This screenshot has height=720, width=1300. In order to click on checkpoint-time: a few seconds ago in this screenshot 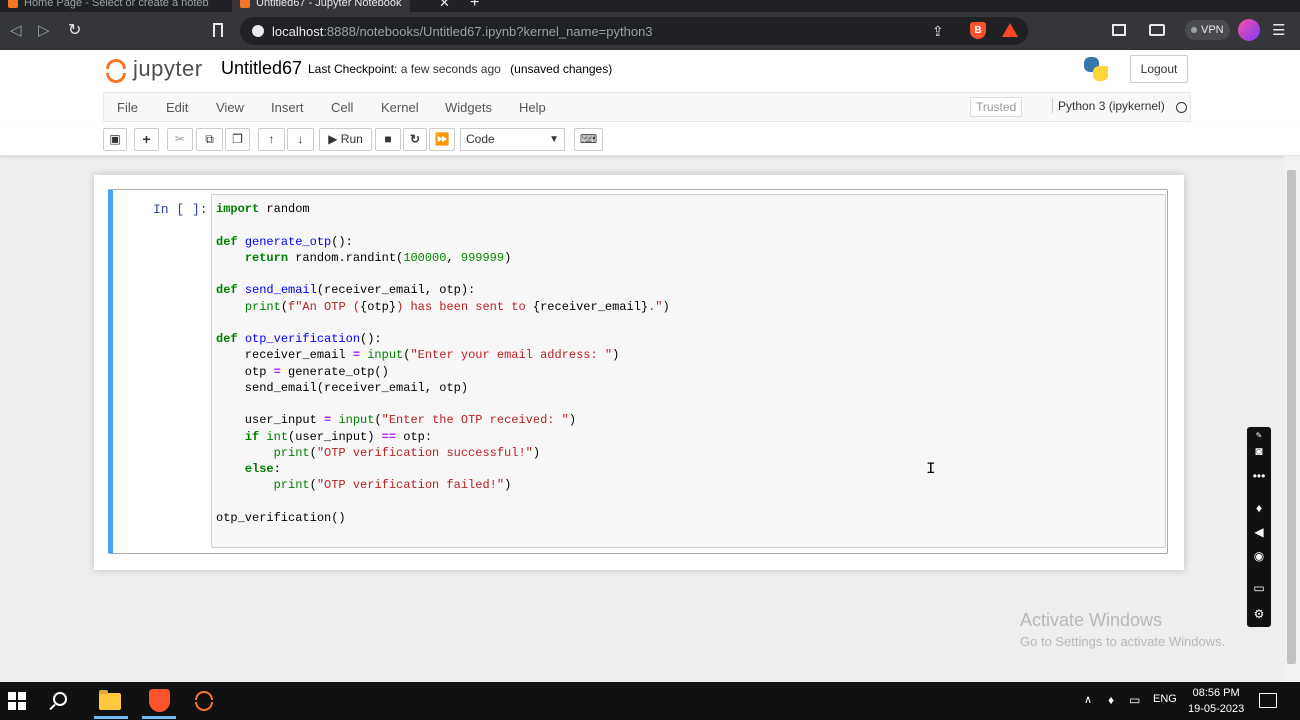, I will do `click(450, 69)`.